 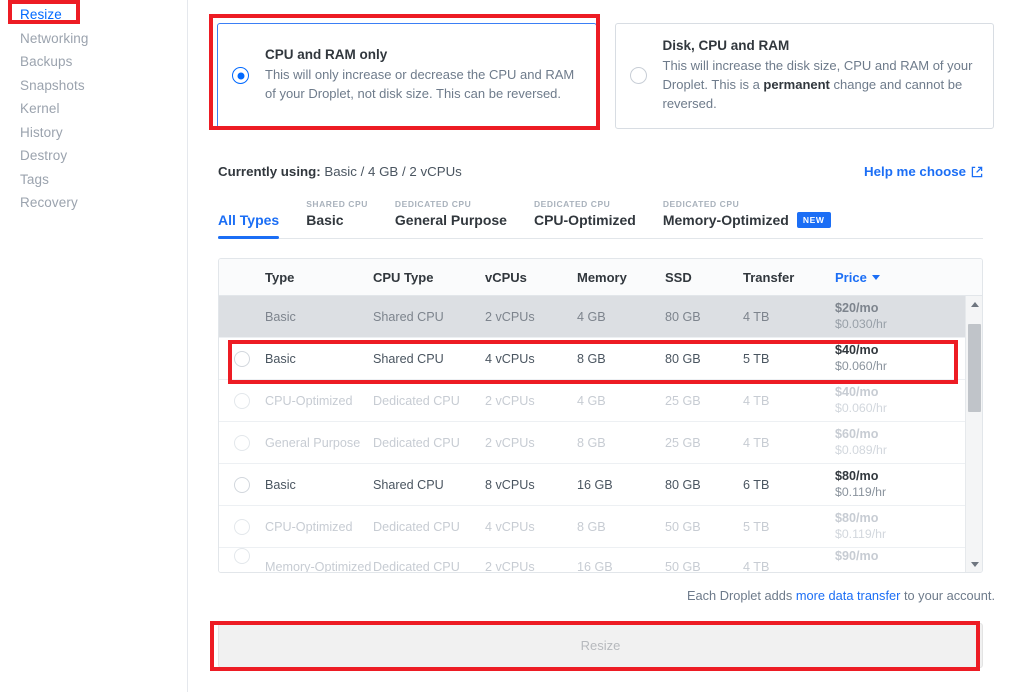 I want to click on sidebar-item-tags: Tags, so click(x=93, y=180).